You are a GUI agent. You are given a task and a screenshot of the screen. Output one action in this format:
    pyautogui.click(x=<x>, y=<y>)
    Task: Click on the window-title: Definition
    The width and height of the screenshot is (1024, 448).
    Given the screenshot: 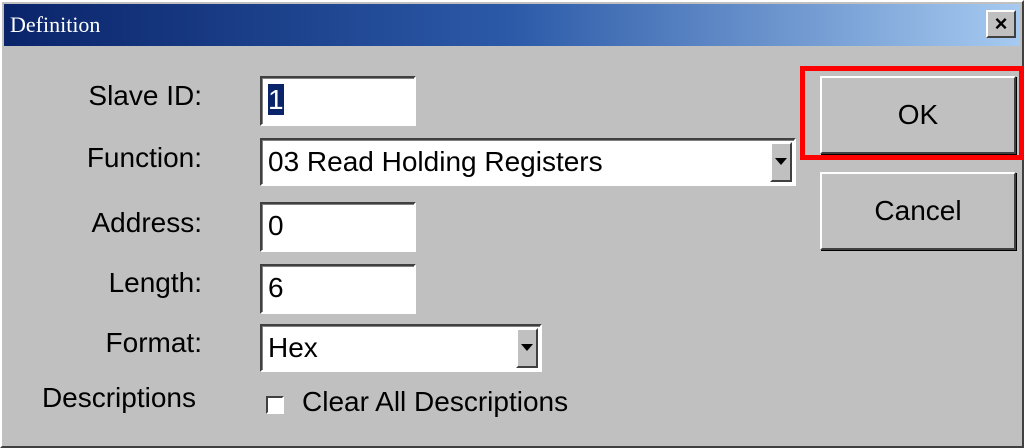 What is the action you would take?
    pyautogui.click(x=55, y=24)
    